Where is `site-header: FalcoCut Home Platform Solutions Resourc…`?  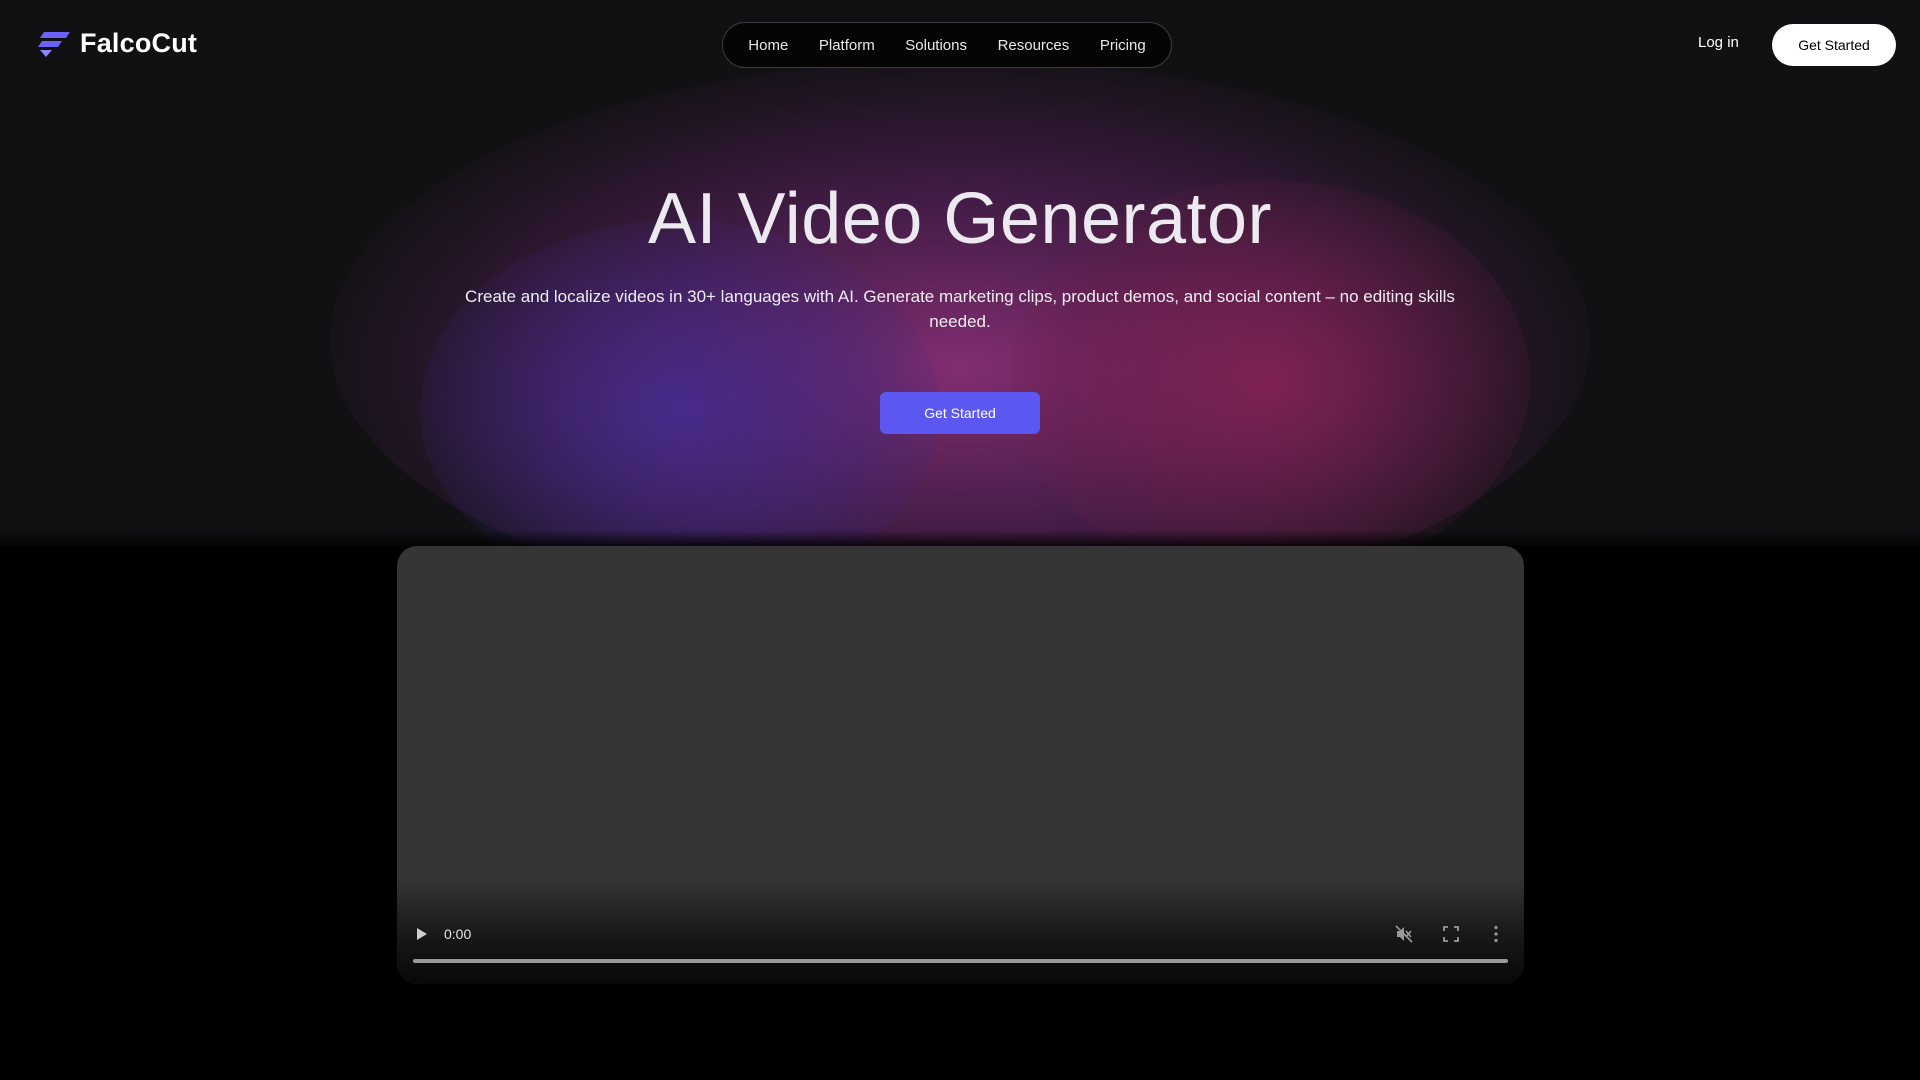
site-header: FalcoCut Home Platform Solutions Resourc… is located at coordinates (960, 45).